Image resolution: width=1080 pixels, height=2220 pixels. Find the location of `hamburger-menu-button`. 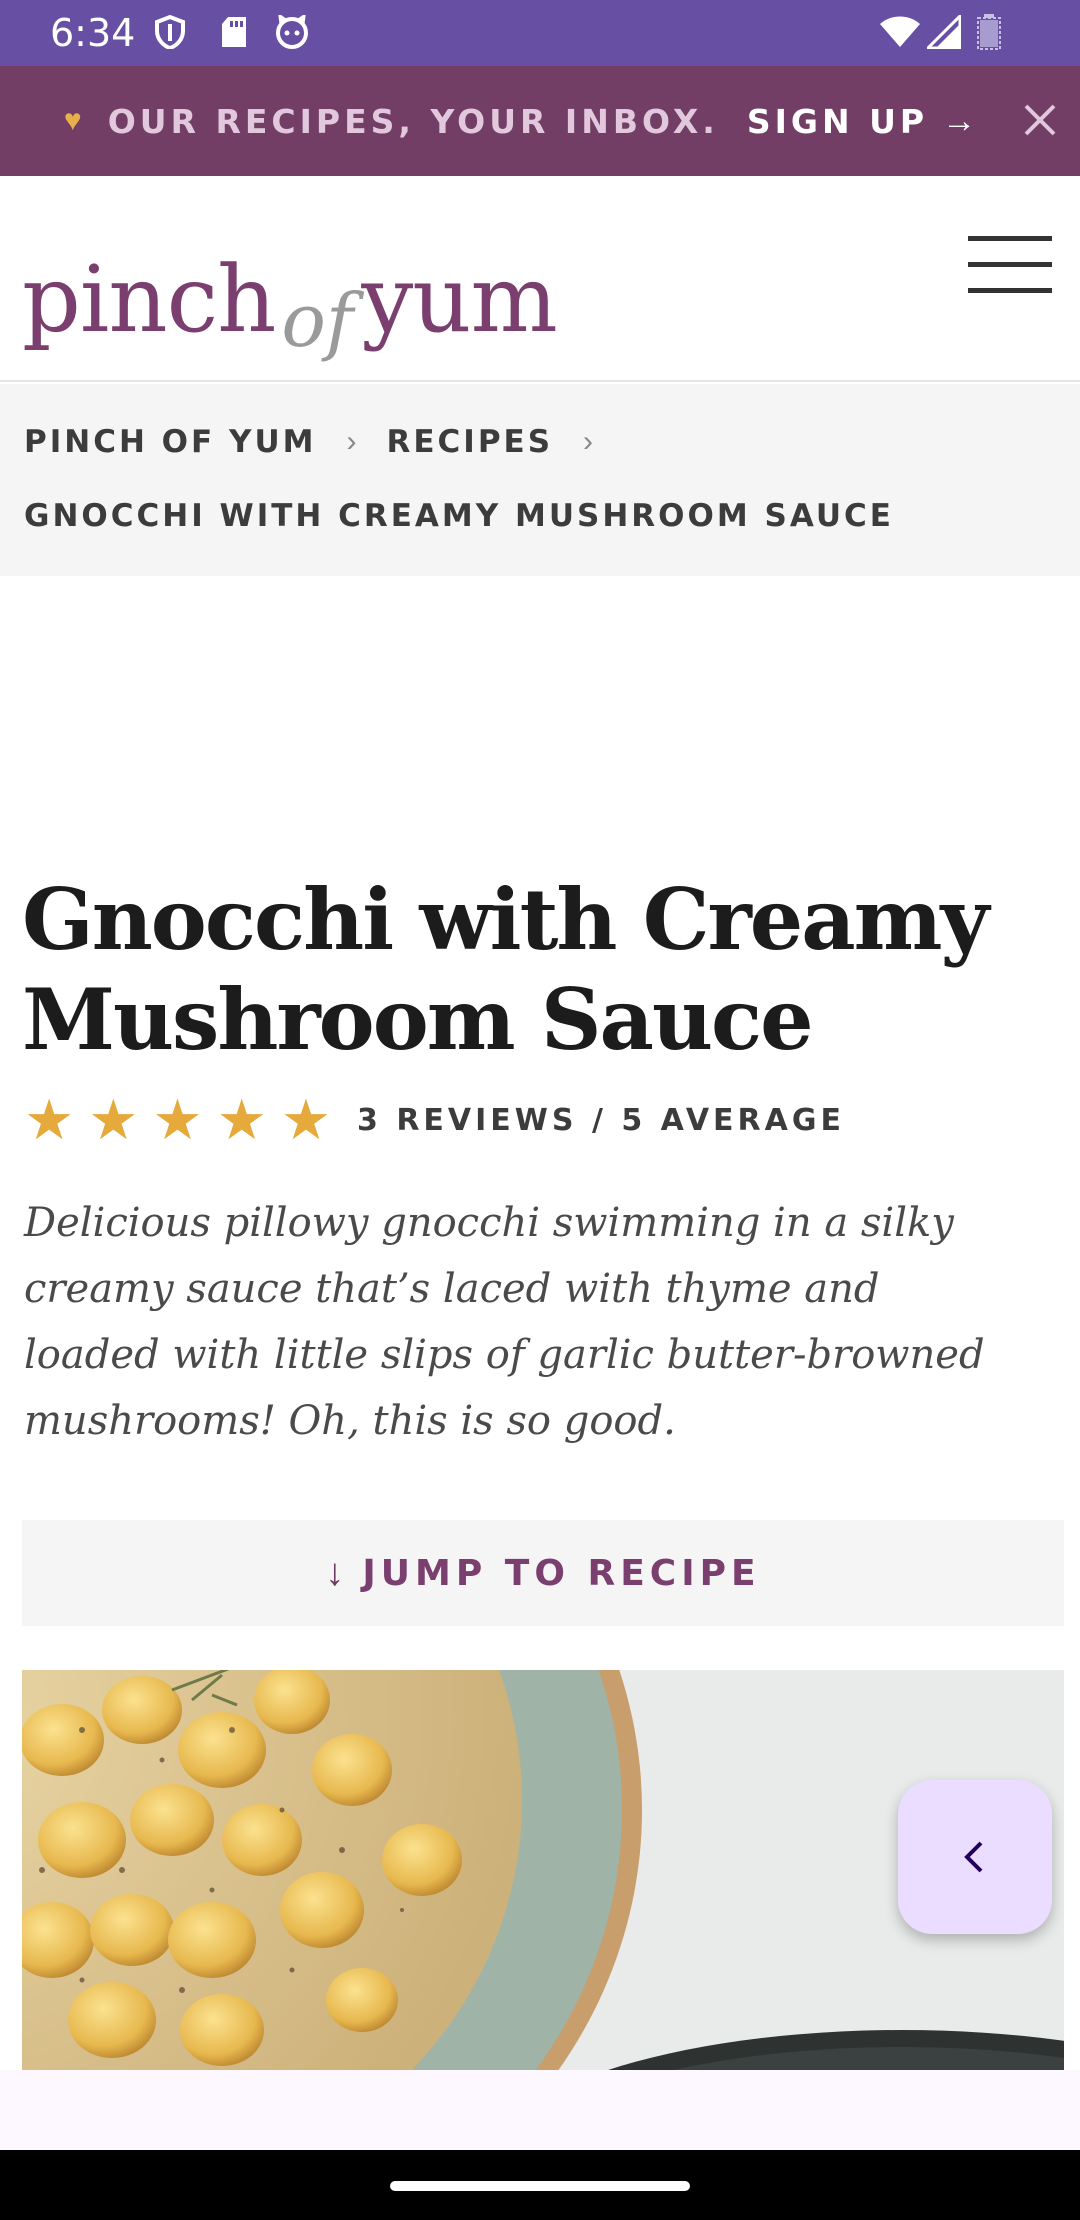

hamburger-menu-button is located at coordinates (1010, 265).